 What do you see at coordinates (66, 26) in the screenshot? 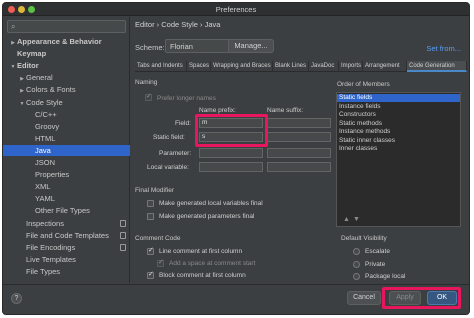
I see `settings-search-input: ⌕` at bounding box center [66, 26].